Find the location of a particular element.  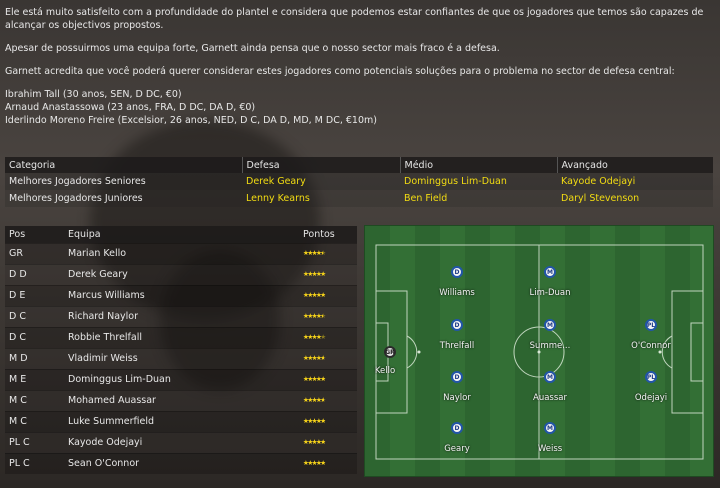

position-cell: PL C is located at coordinates (34, 463).